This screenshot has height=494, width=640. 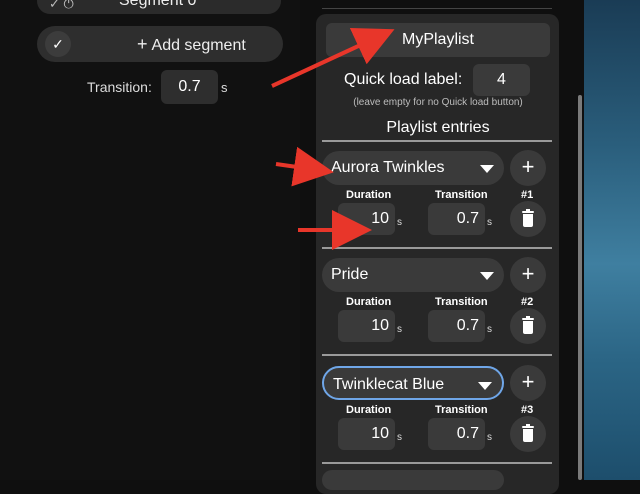 I want to click on preset-select: Pride, so click(x=413, y=275).